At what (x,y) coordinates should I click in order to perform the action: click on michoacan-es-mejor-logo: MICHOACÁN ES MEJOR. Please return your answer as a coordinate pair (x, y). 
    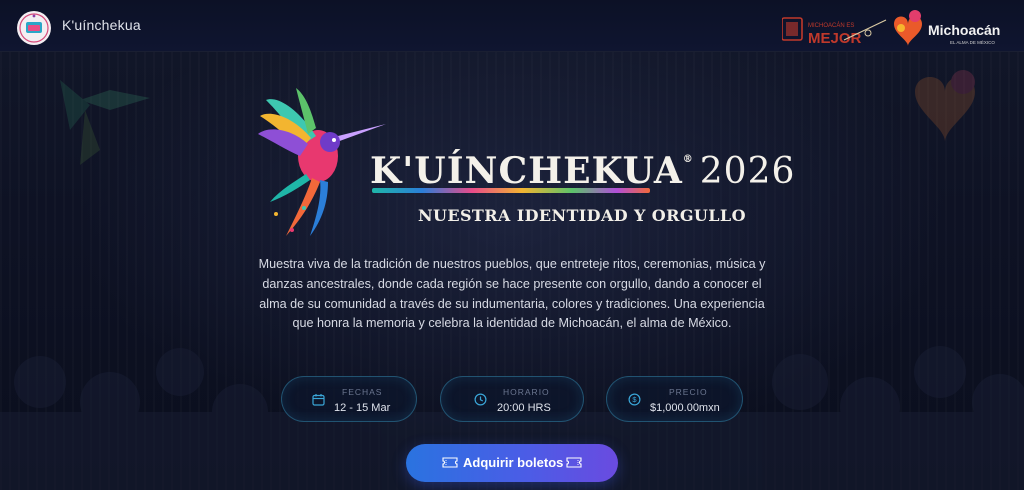
    Looking at the image, I should click on (834, 31).